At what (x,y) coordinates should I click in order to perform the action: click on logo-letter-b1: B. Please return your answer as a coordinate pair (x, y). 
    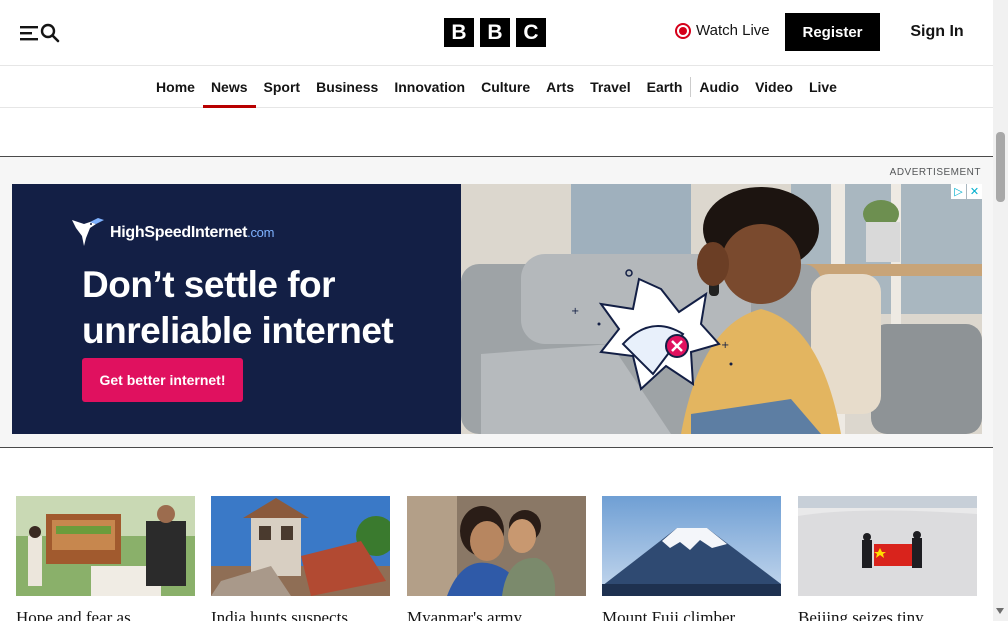
    Looking at the image, I should click on (459, 32).